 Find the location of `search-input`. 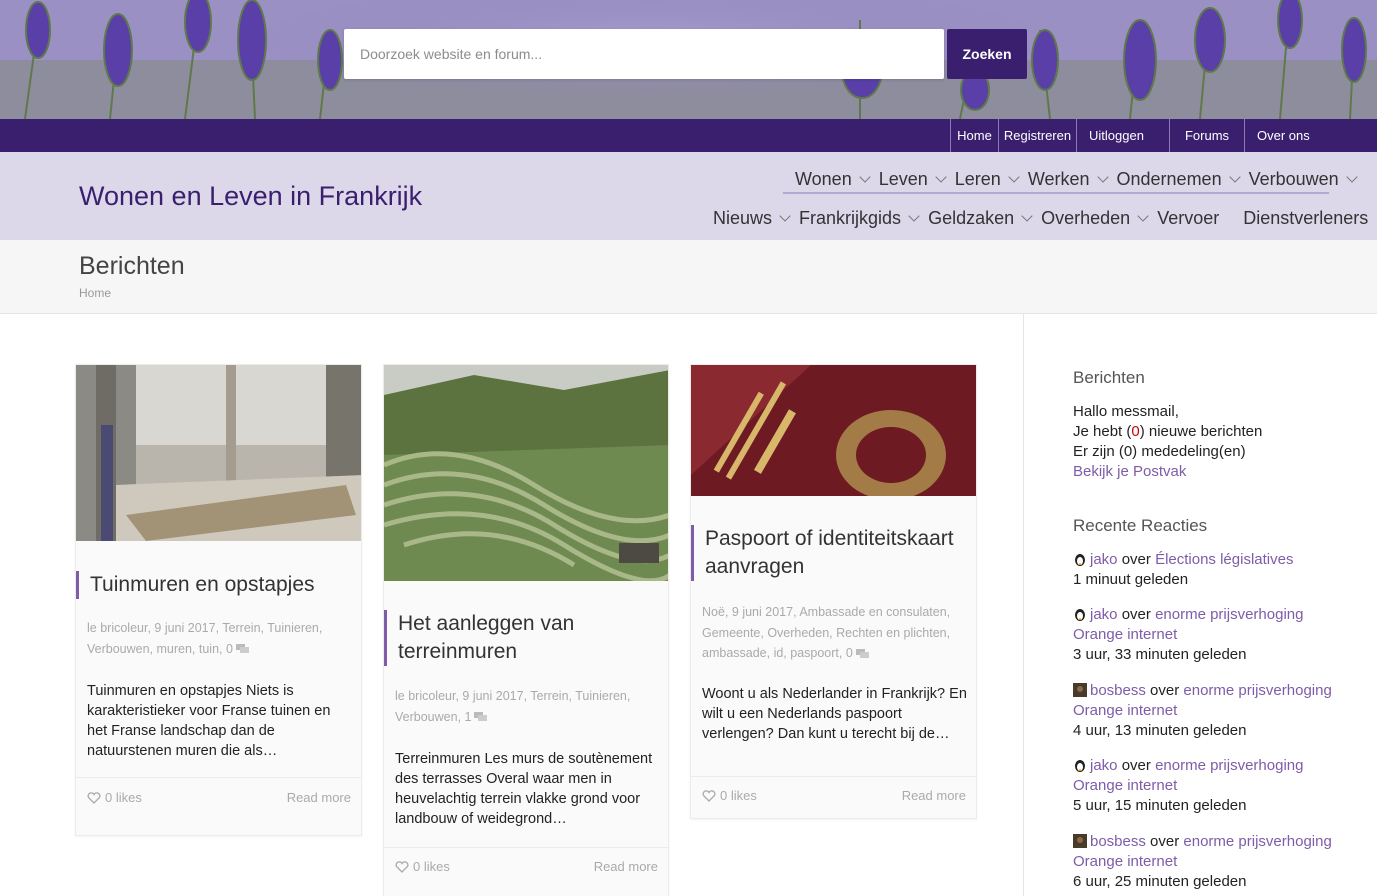

search-input is located at coordinates (644, 54).